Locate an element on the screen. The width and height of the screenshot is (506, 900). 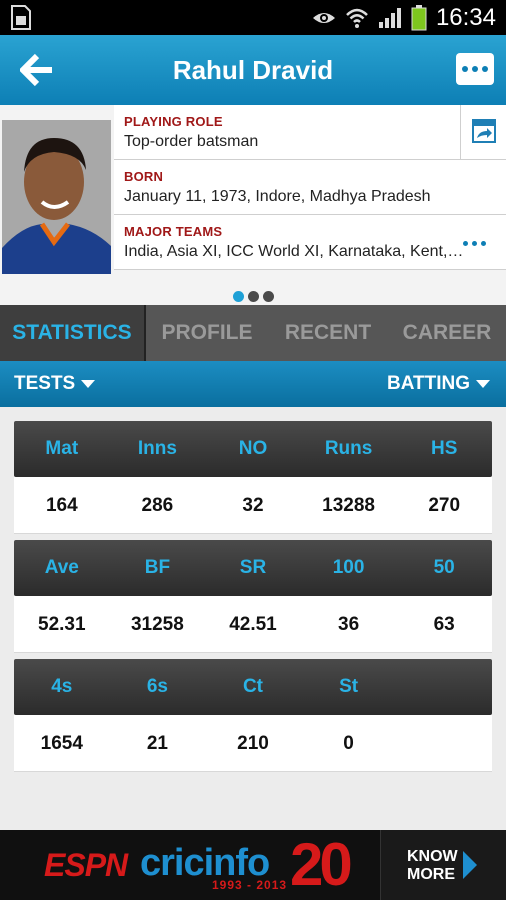
tab-profile: PROFILE is located at coordinates (207, 333).